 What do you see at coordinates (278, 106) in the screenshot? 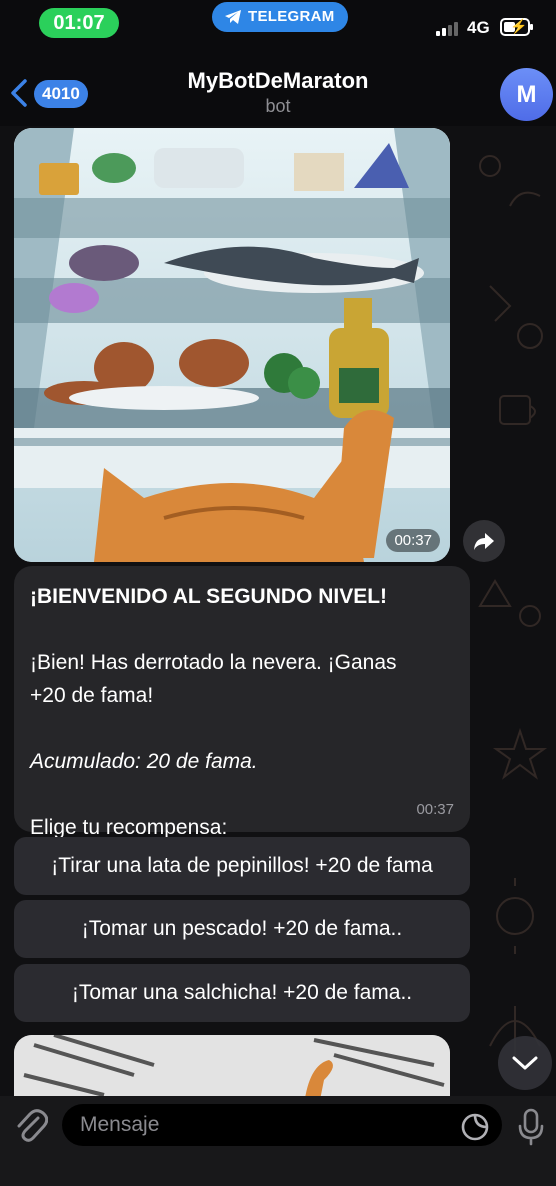
I see `chat-subtitle: bot` at bounding box center [278, 106].